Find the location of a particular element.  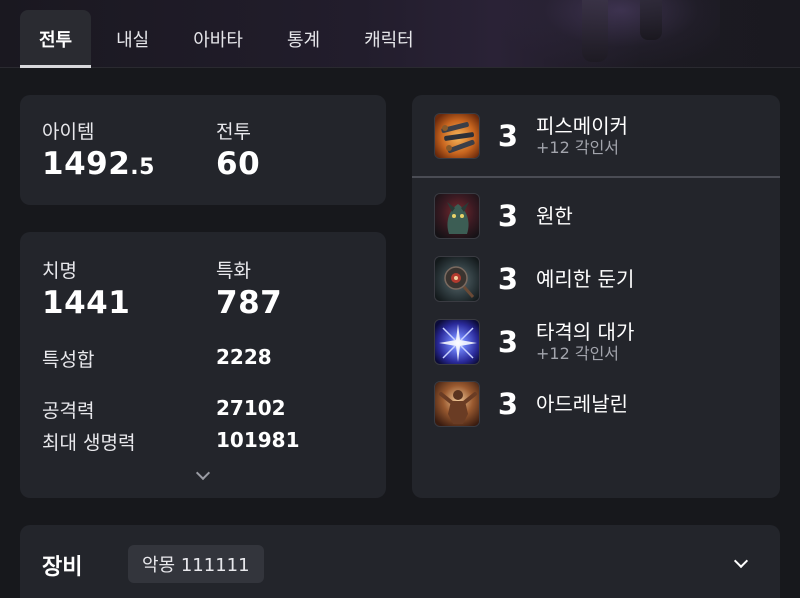

combat-level-value: 60 is located at coordinates (238, 164).